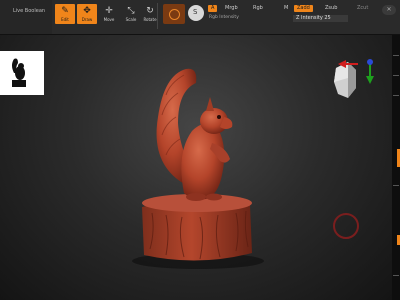  What do you see at coordinates (109, 19) in the screenshot?
I see `move-label: Move` at bounding box center [109, 19].